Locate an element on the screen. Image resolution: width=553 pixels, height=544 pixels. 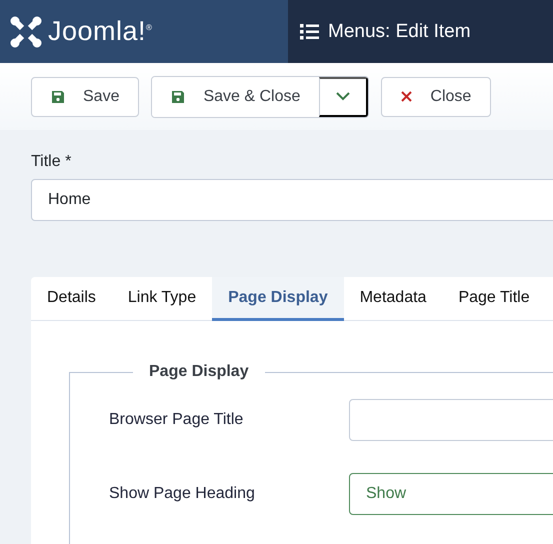
tab: Link Type is located at coordinates (162, 299).